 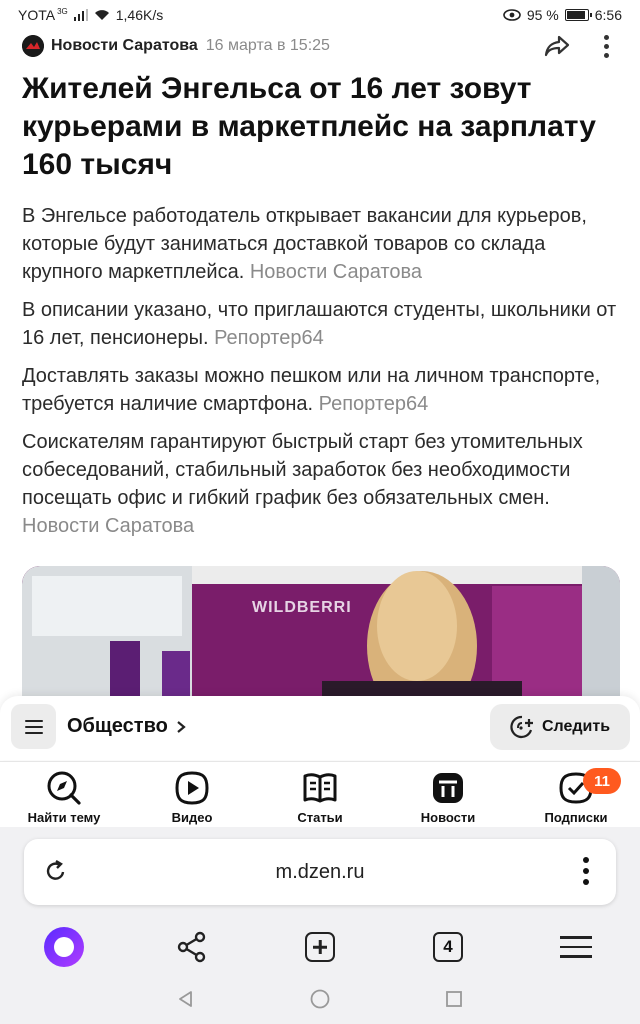 I want to click on signal-icon, so click(x=80, y=15).